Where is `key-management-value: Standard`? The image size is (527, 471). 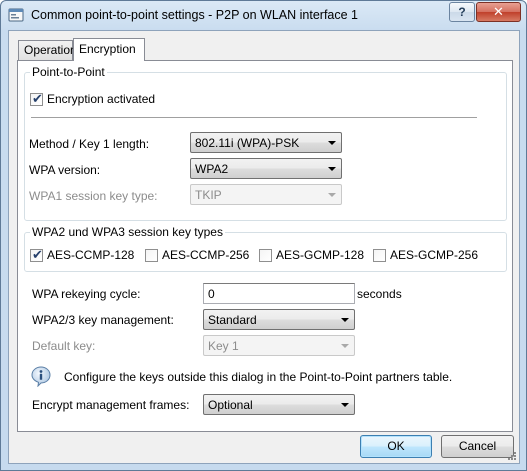
key-management-value: Standard is located at coordinates (232, 320).